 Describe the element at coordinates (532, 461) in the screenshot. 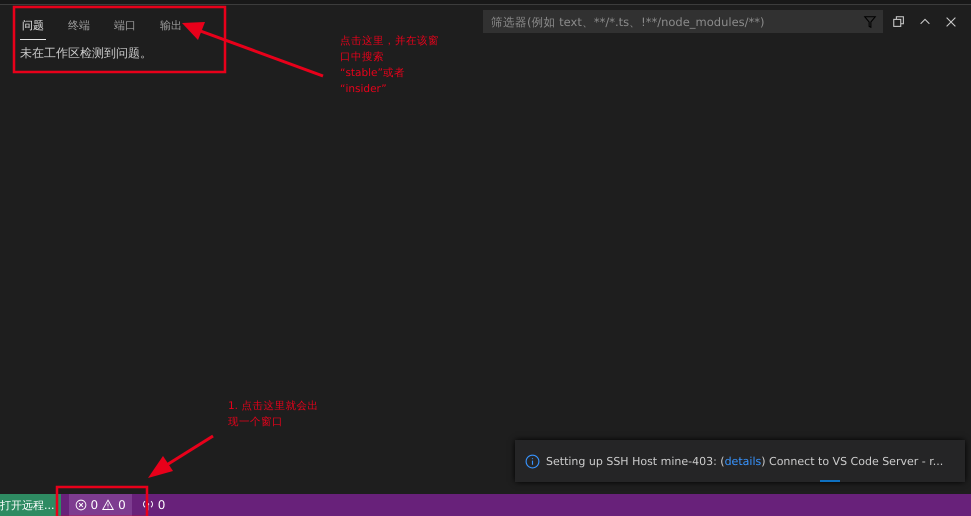

I see `info-icon` at that location.